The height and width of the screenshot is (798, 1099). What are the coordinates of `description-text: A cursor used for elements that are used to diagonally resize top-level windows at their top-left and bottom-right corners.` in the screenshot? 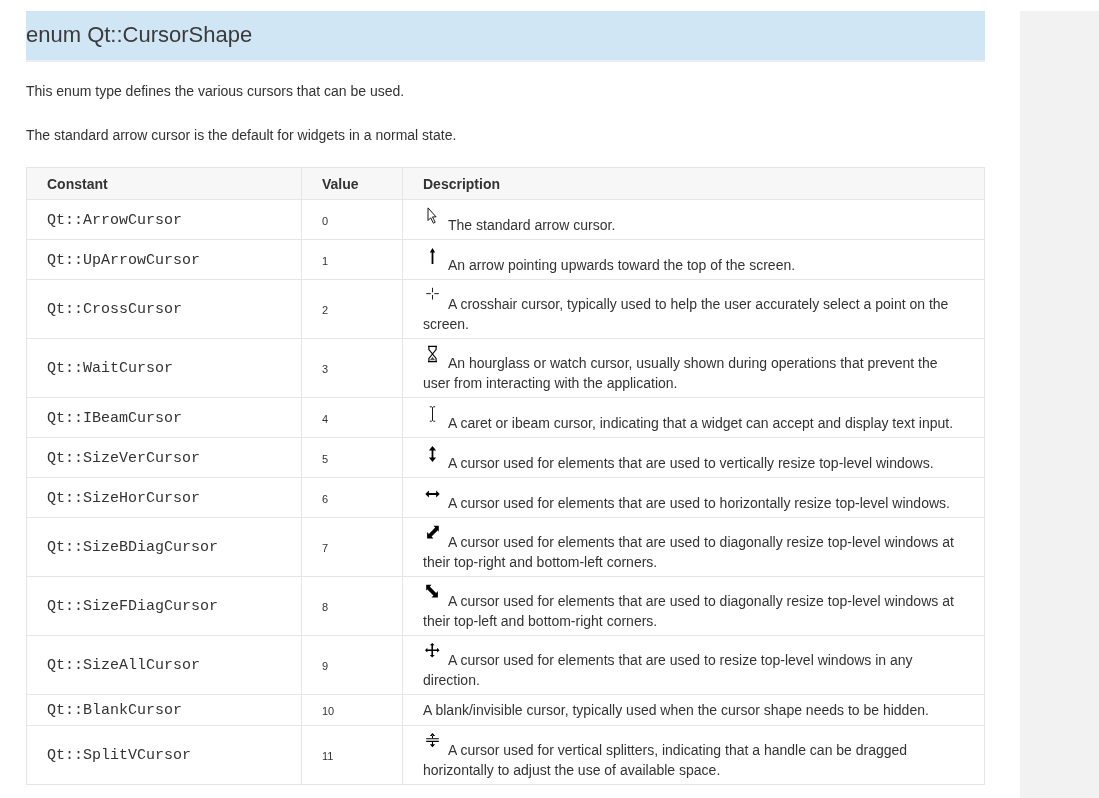 It's located at (688, 611).